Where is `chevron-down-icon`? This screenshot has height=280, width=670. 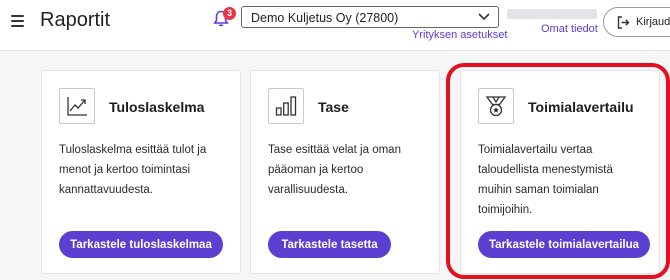 chevron-down-icon is located at coordinates (484, 17).